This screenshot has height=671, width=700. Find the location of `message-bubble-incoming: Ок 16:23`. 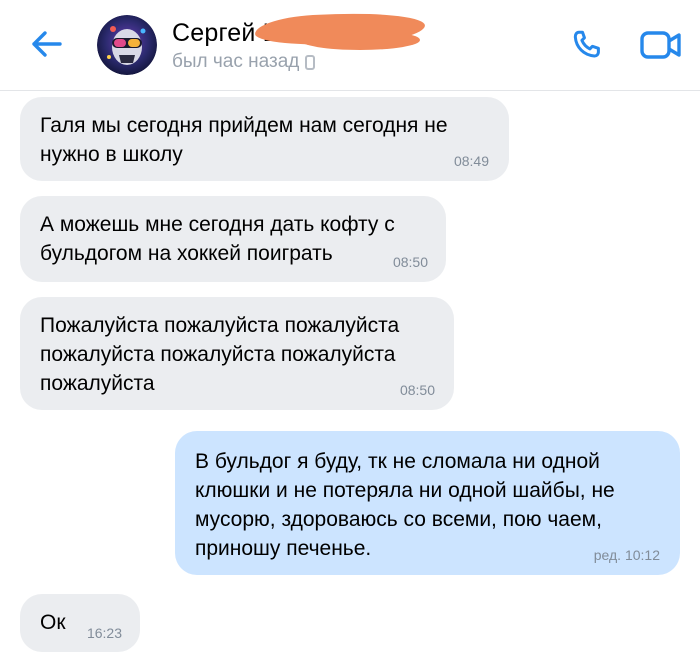

message-bubble-incoming: Ок 16:23 is located at coordinates (80, 623).